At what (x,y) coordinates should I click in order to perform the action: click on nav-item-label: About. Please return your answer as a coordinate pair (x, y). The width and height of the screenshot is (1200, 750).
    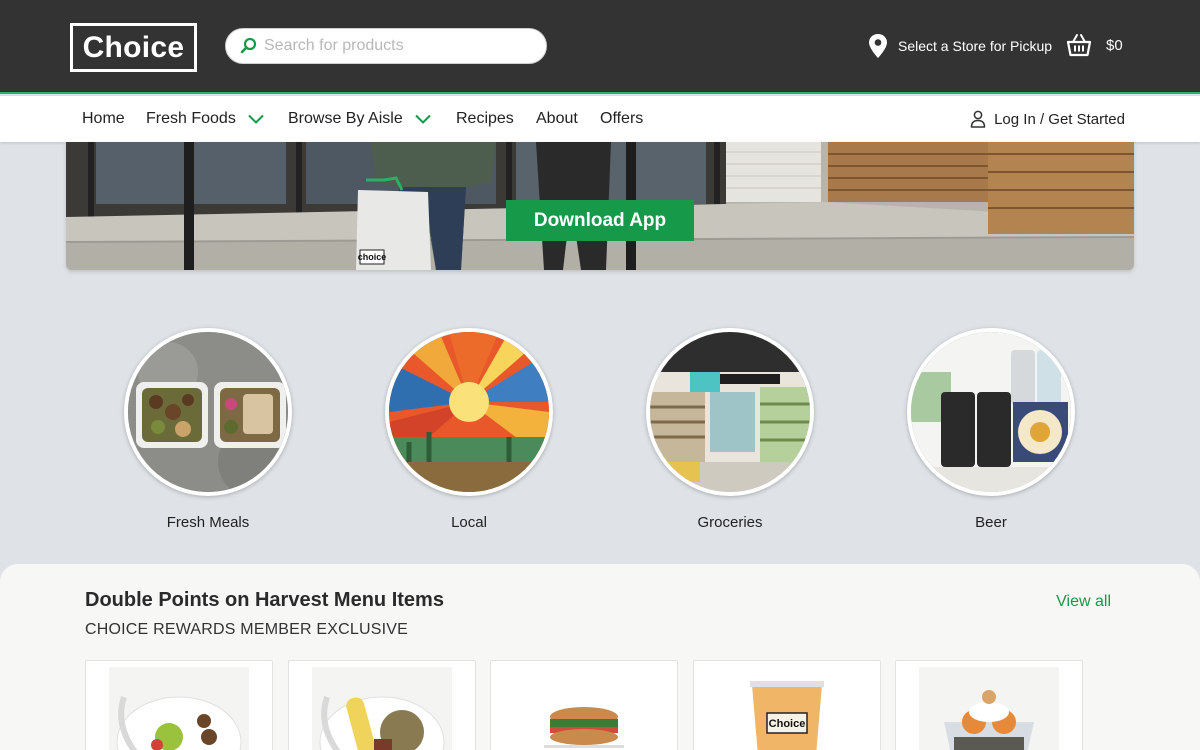
    Looking at the image, I should click on (557, 118).